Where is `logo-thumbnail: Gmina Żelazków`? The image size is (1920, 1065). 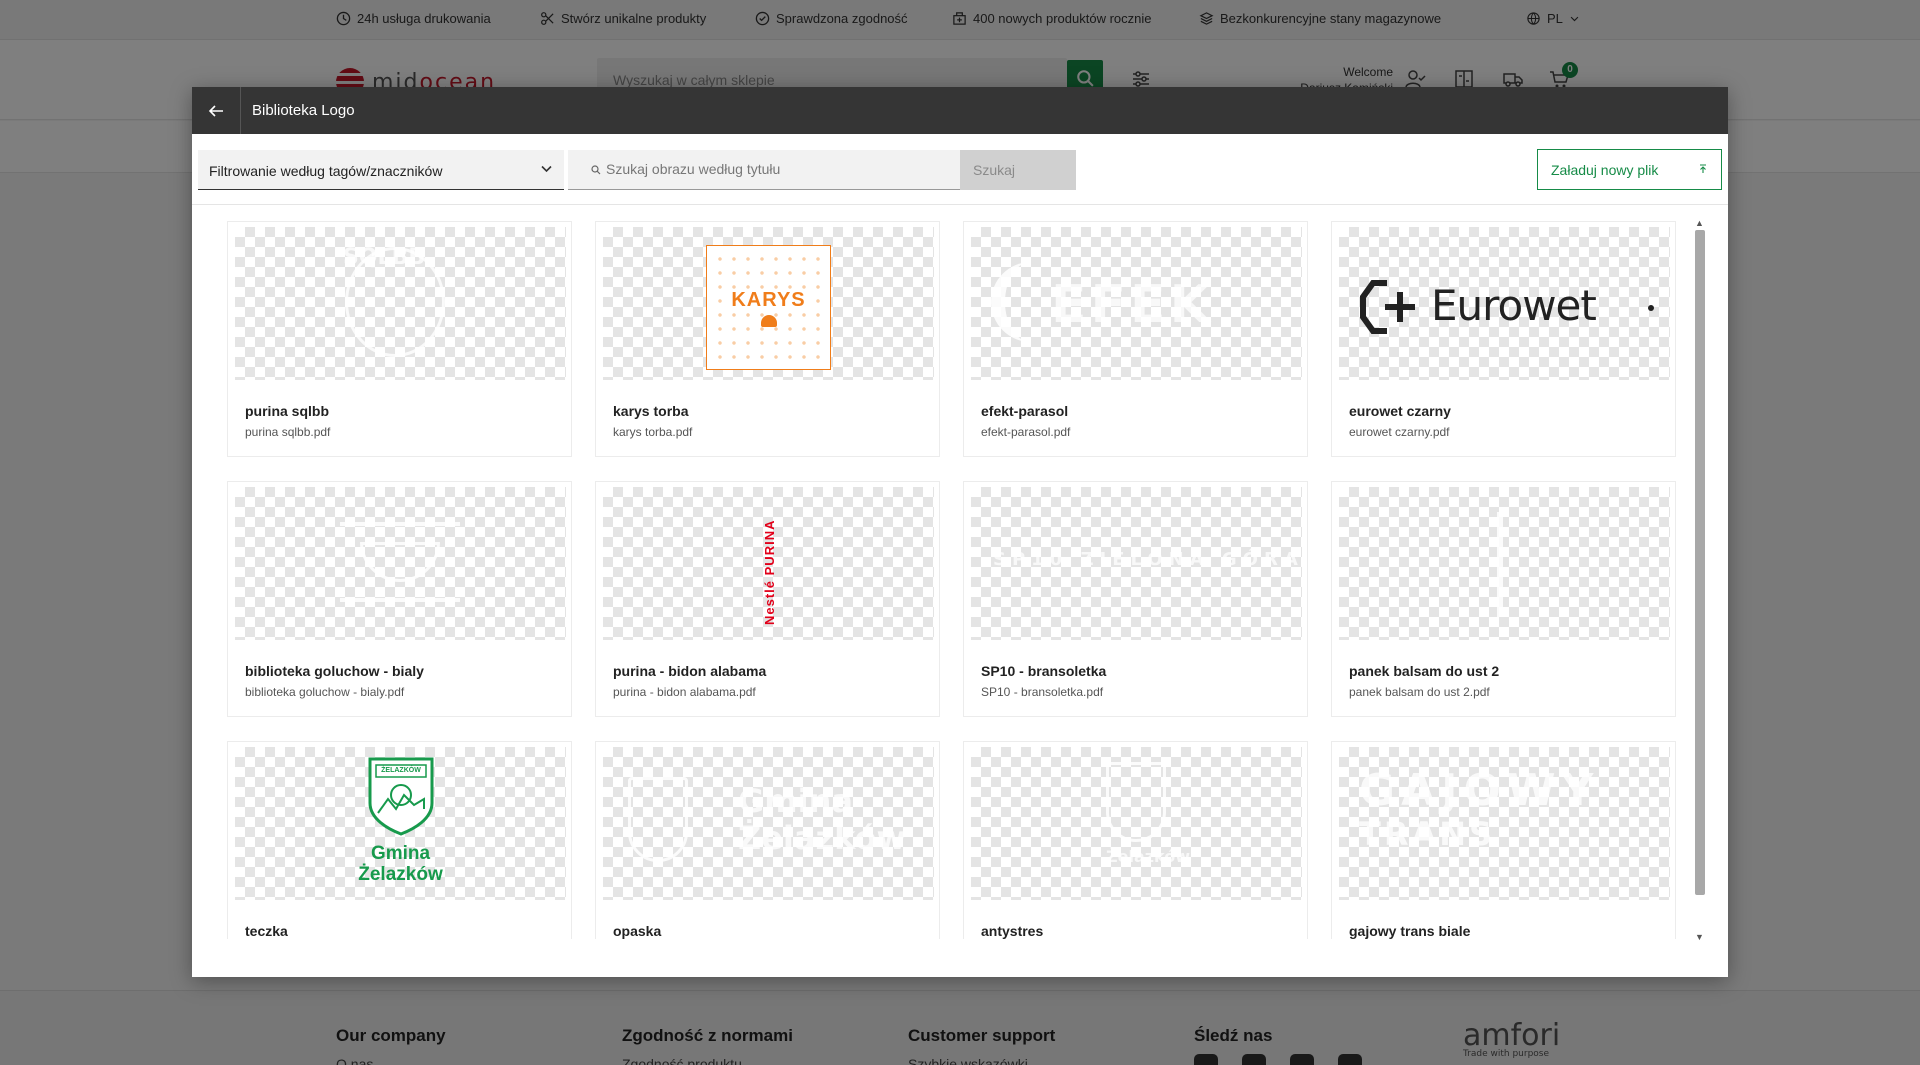 logo-thumbnail: Gmina Żelazków is located at coordinates (768, 823).